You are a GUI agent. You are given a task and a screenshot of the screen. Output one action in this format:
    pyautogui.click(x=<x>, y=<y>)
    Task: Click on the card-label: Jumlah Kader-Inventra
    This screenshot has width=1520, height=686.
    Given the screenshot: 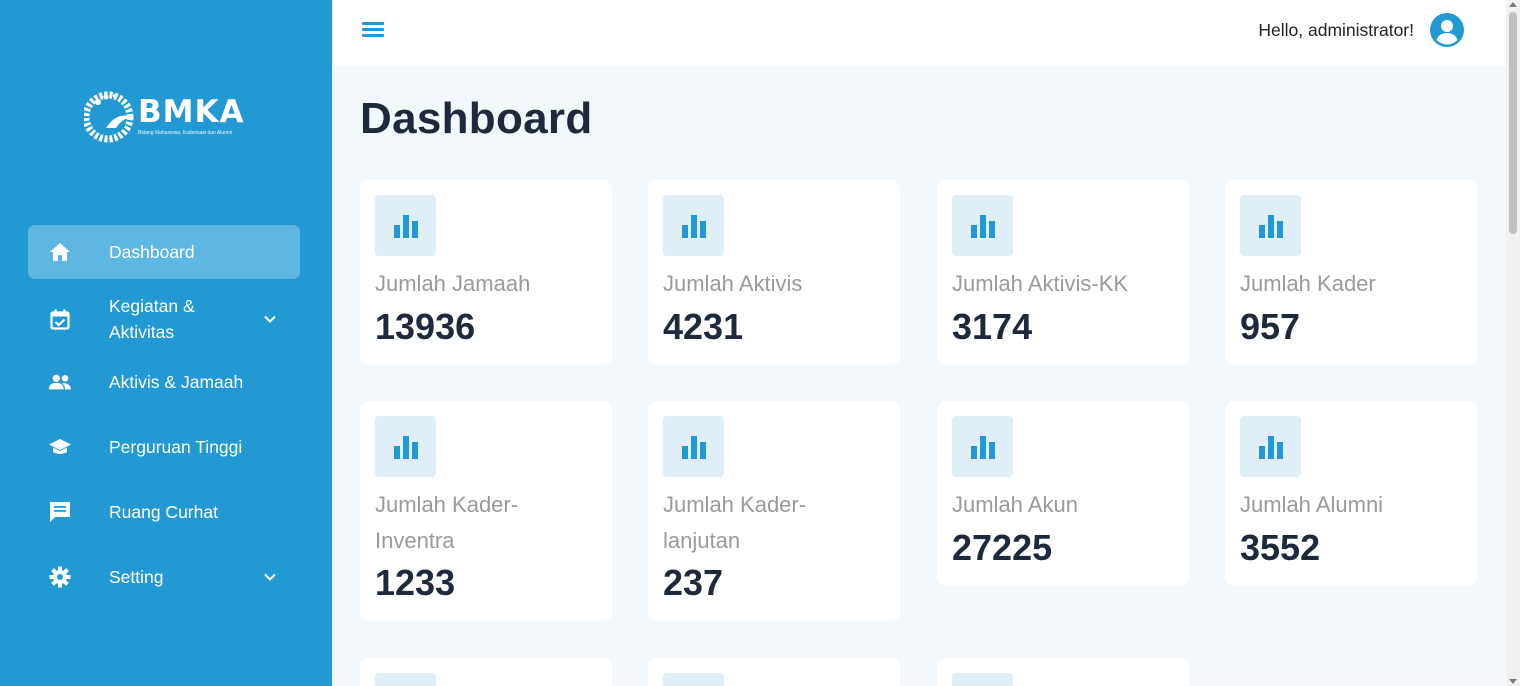 What is the action you would take?
    pyautogui.click(x=447, y=522)
    